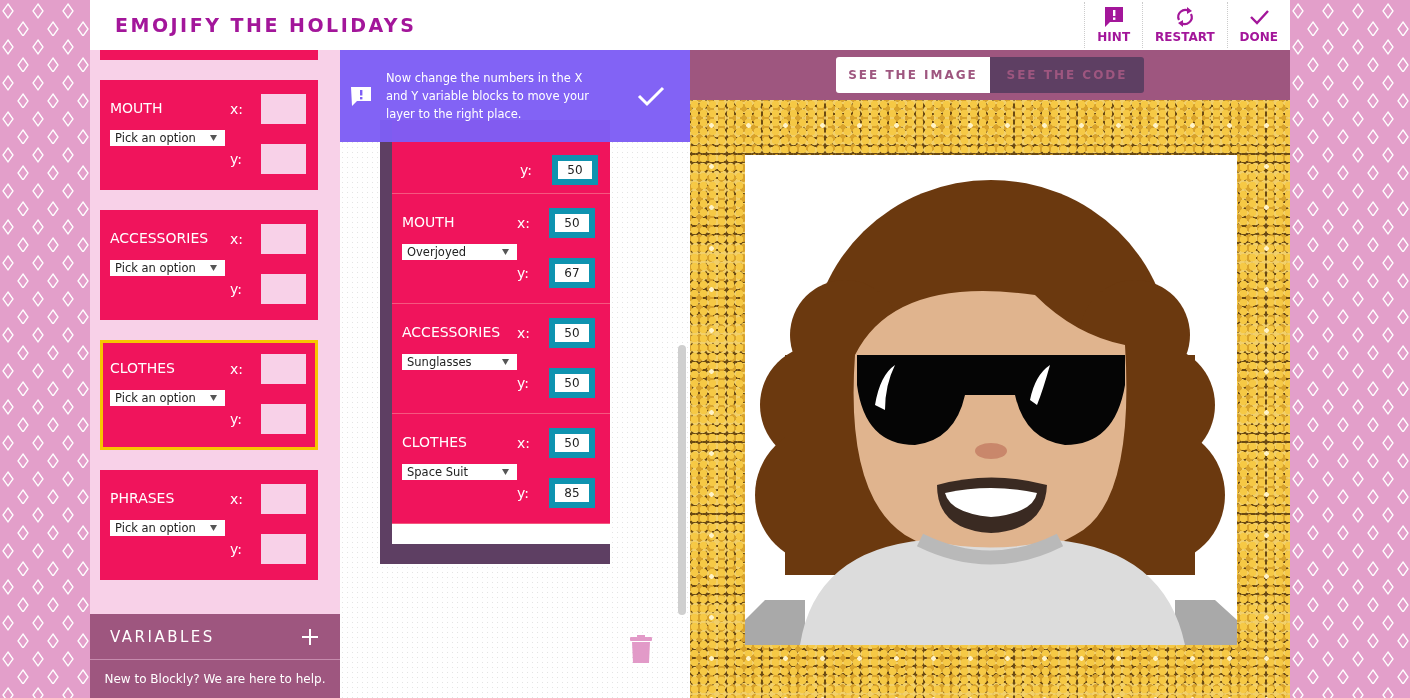  I want to click on number-field: 67, so click(572, 273).